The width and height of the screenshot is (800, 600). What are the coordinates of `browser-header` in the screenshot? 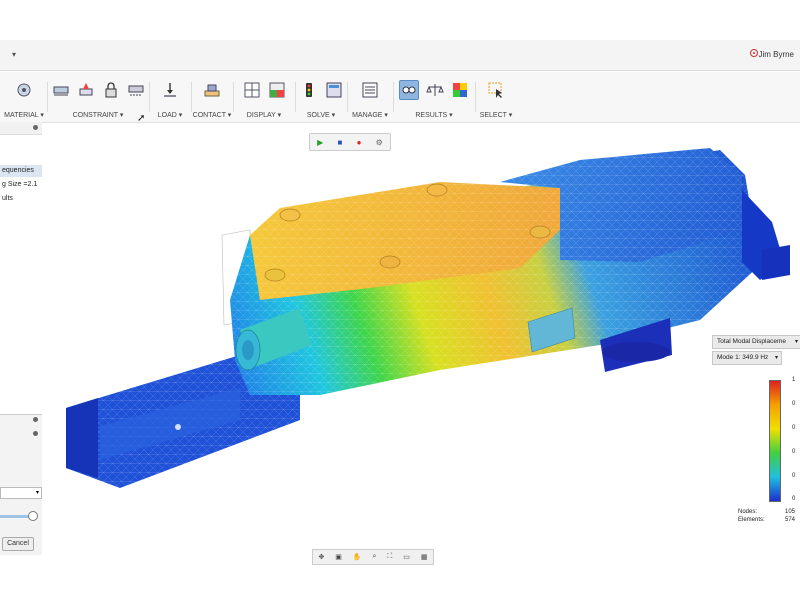 It's located at (21, 128).